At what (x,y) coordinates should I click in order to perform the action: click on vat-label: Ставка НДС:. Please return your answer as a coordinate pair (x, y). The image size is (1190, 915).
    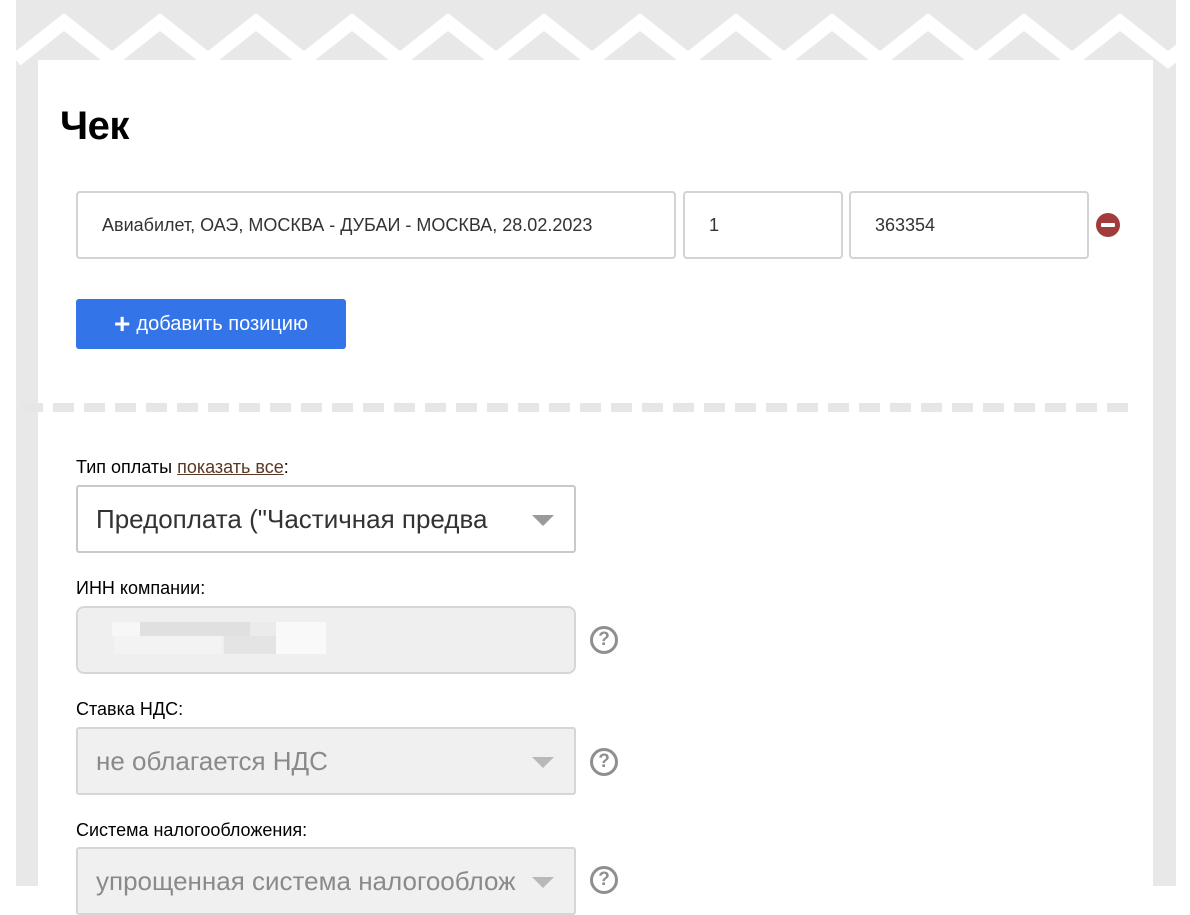
    Looking at the image, I should click on (130, 709).